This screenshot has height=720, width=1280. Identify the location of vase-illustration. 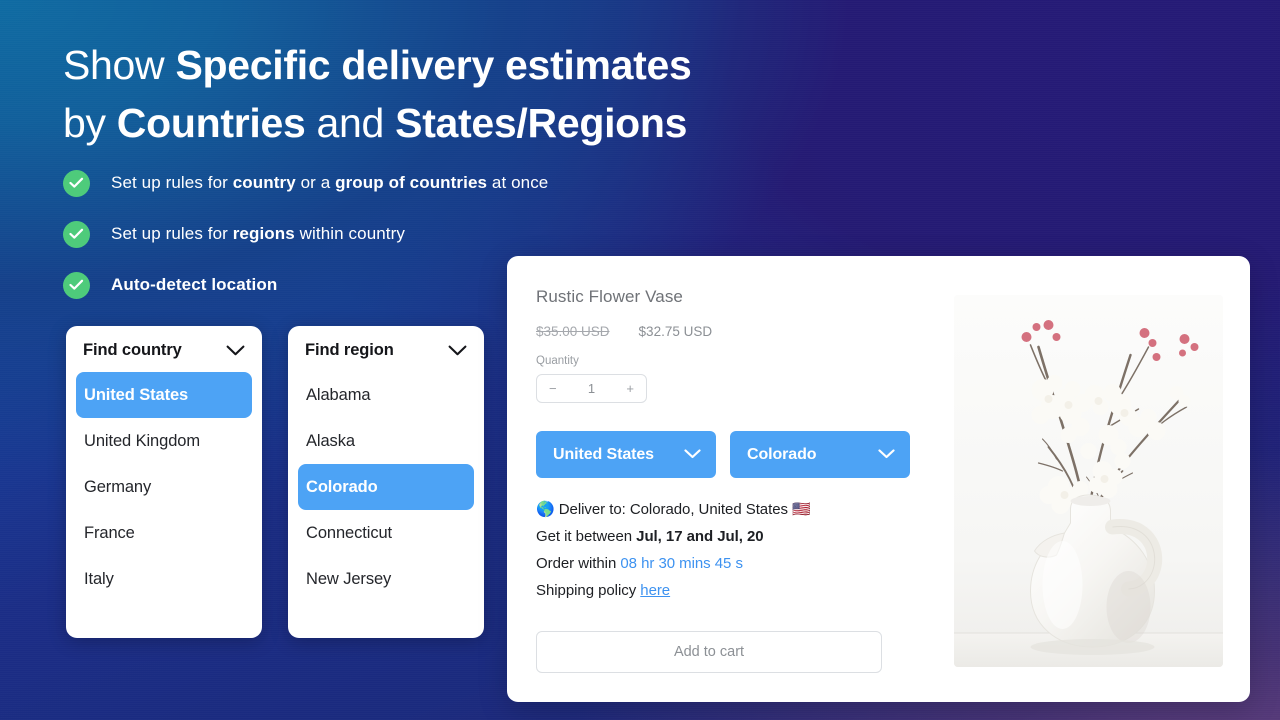
(1088, 481).